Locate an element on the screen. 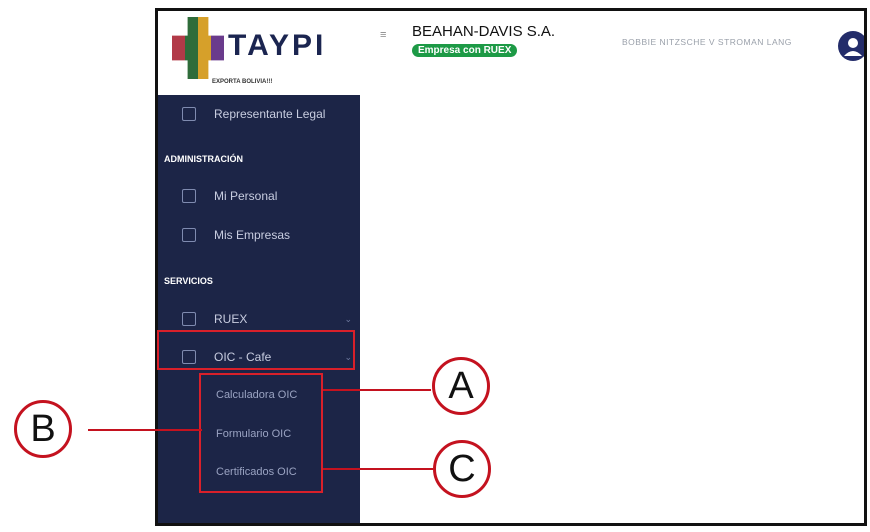 The width and height of the screenshot is (870, 532). callout-c: C is located at coordinates (462, 469).